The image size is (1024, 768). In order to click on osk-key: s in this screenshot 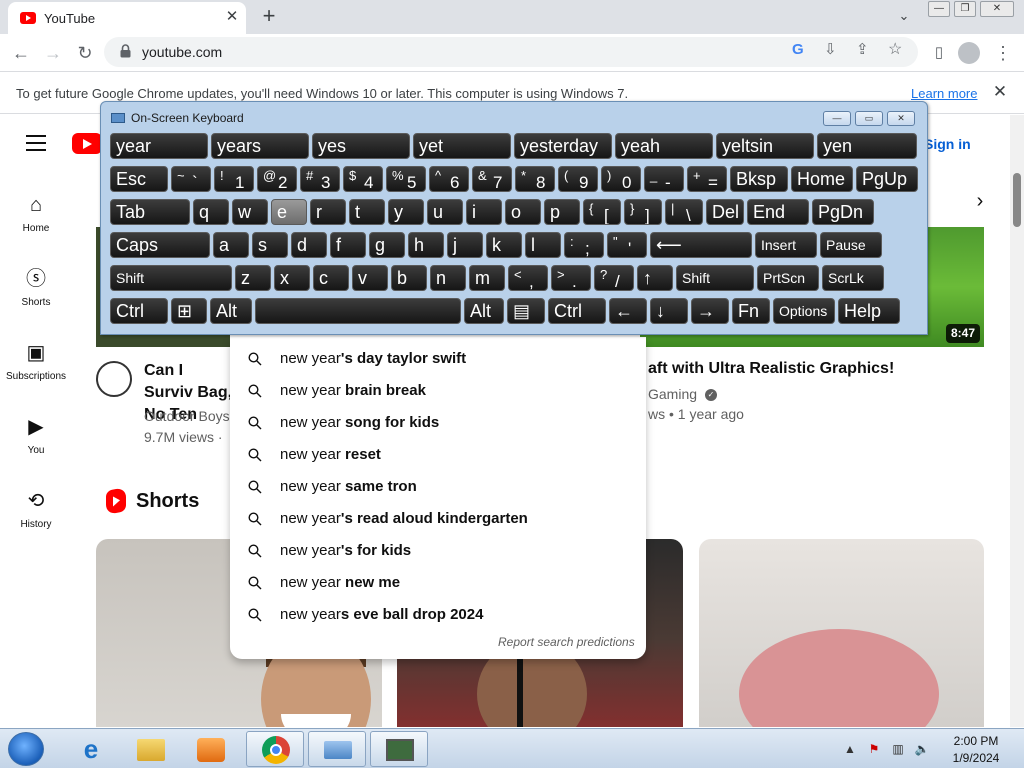, I will do `click(270, 245)`.